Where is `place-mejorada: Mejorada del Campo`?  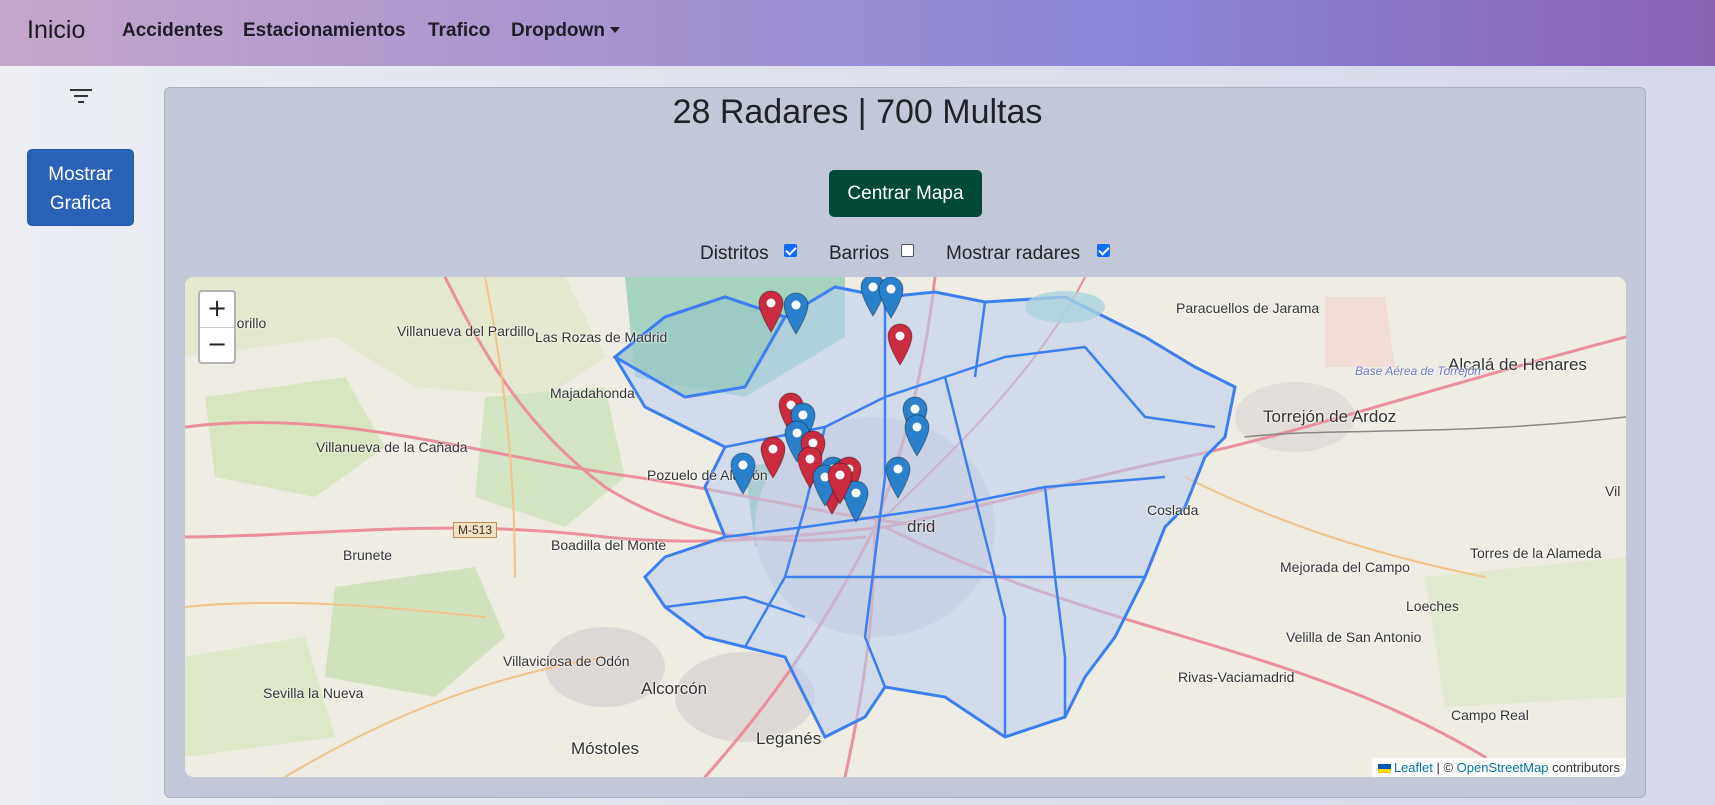 place-mejorada: Mejorada del Campo is located at coordinates (1345, 567).